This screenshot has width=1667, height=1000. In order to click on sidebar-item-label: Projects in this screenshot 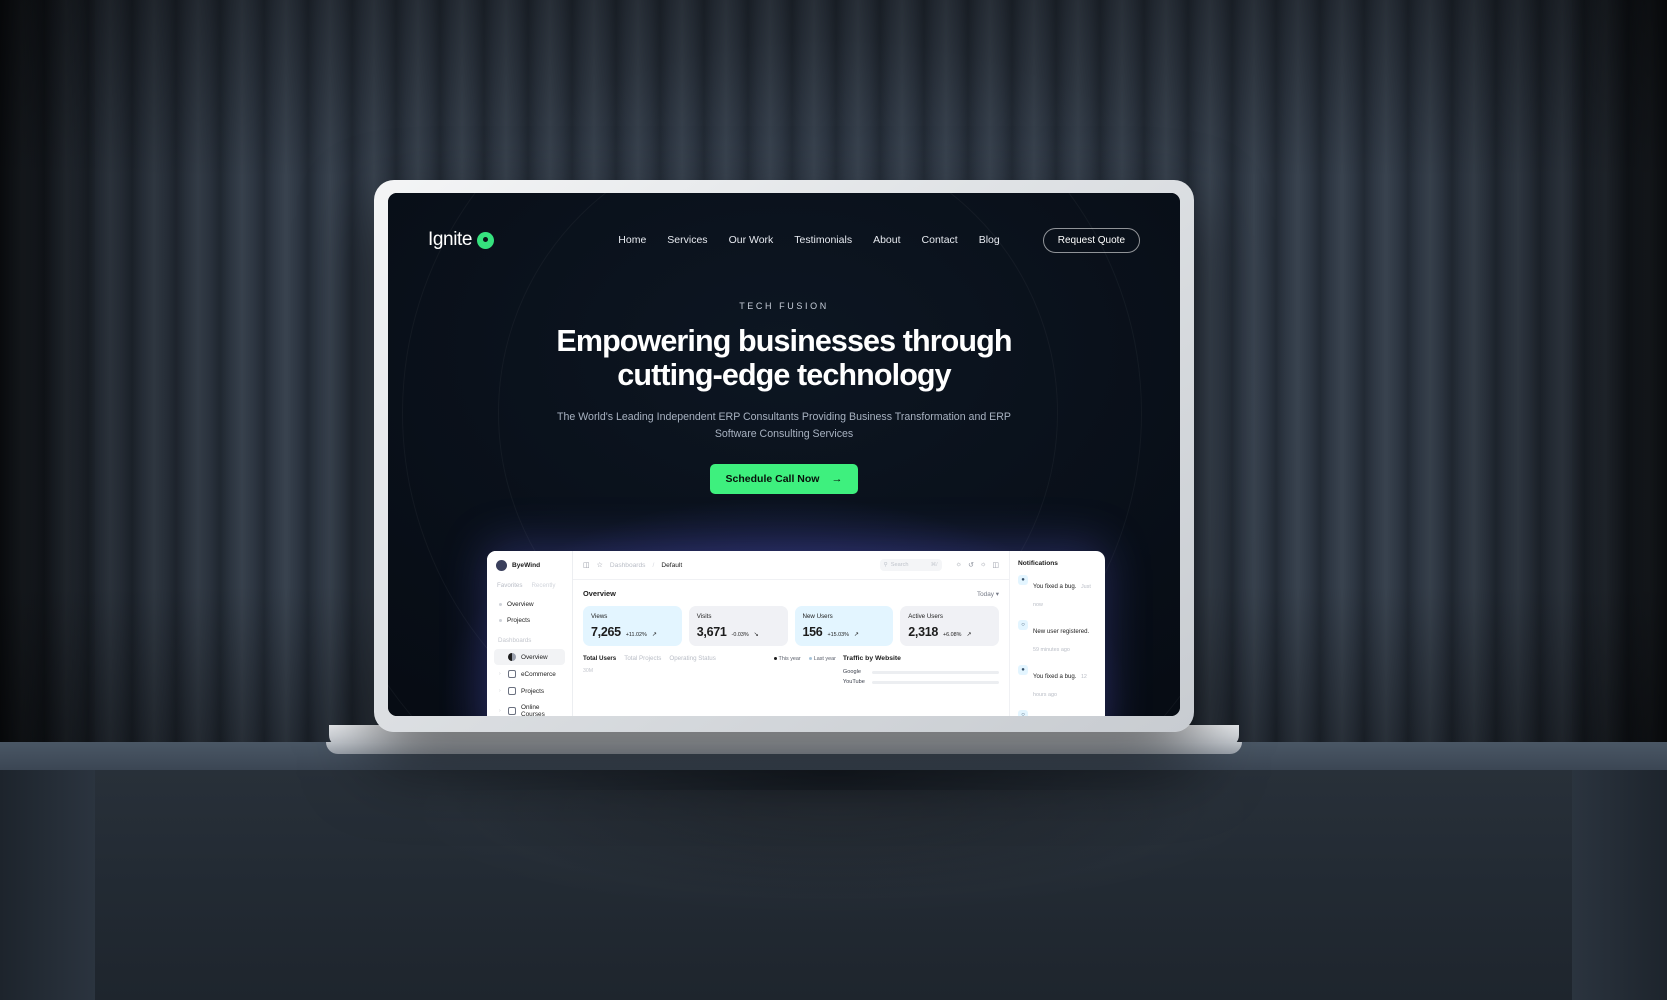, I will do `click(519, 620)`.